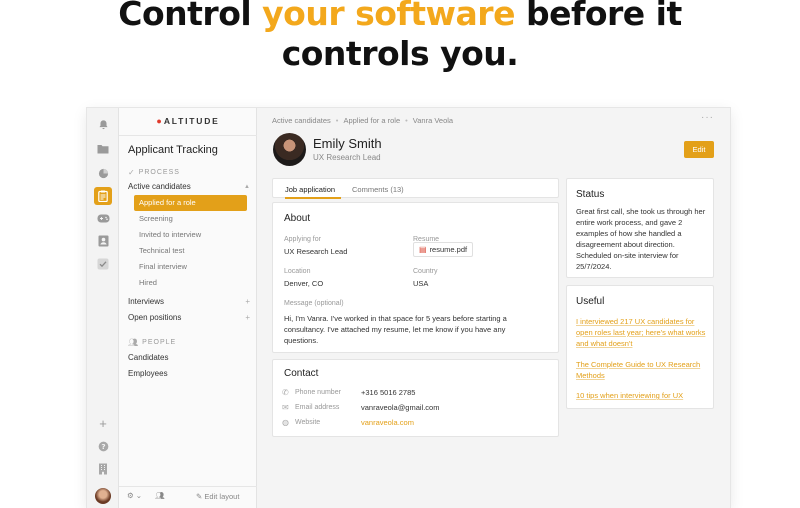  Describe the element at coordinates (433, 120) in the screenshot. I see `breadcrumb-item: Vanra Veola` at that location.